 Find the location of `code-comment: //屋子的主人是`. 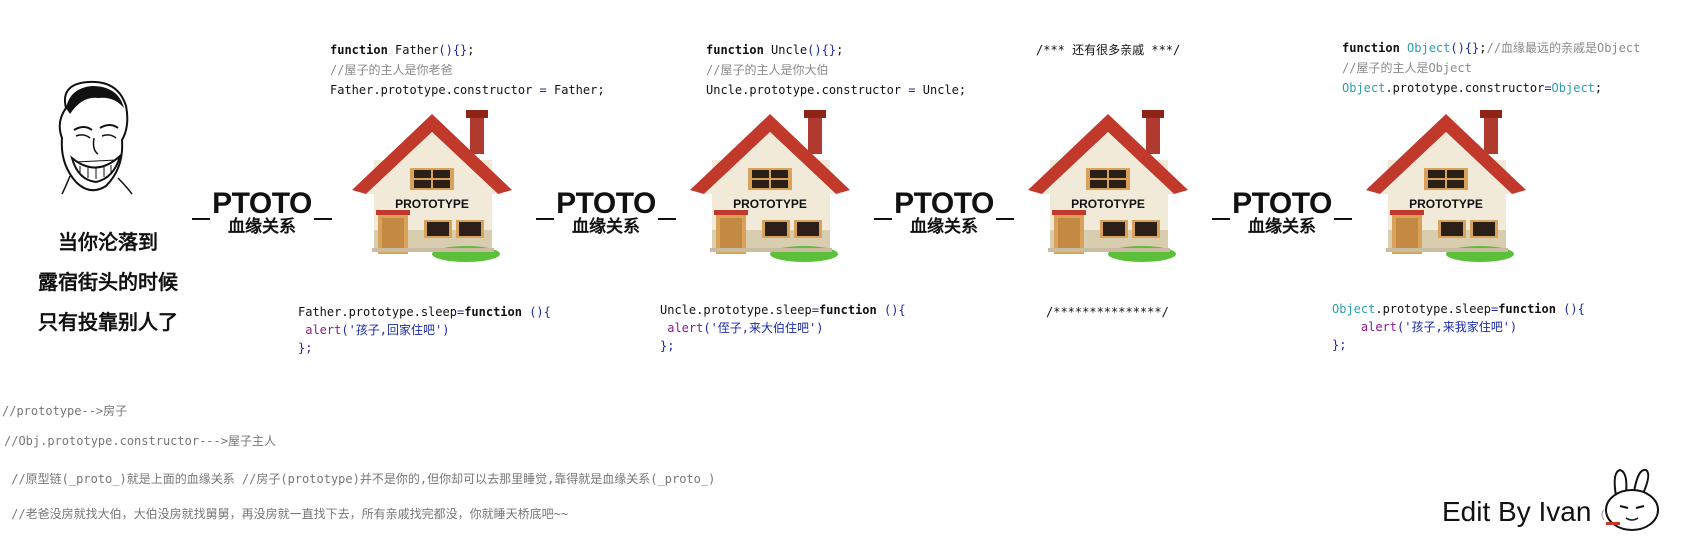

code-comment: //屋子的主人是 is located at coordinates (1385, 68).